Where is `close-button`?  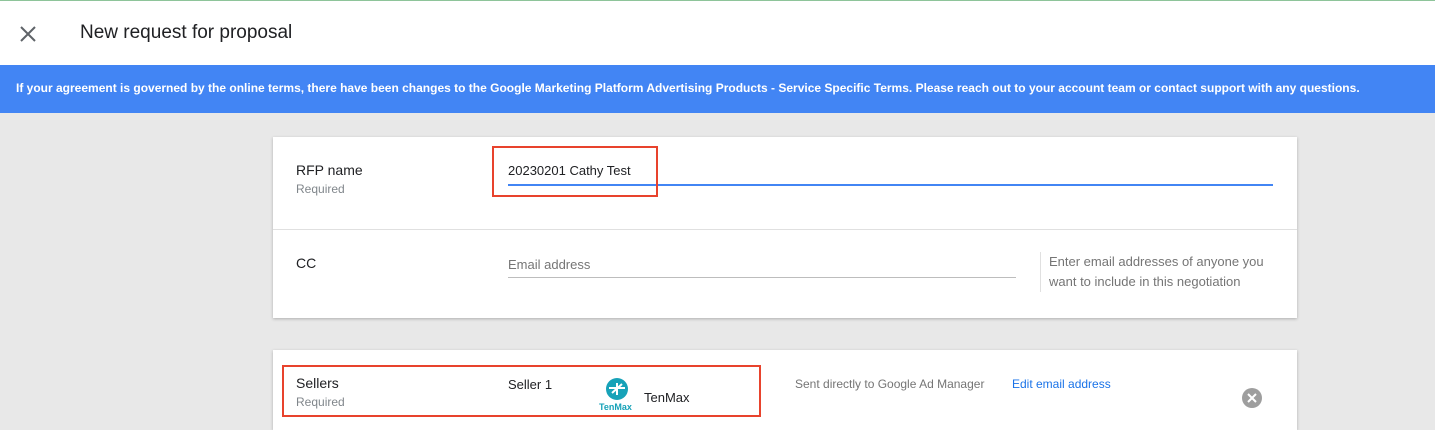
close-button is located at coordinates (28, 34).